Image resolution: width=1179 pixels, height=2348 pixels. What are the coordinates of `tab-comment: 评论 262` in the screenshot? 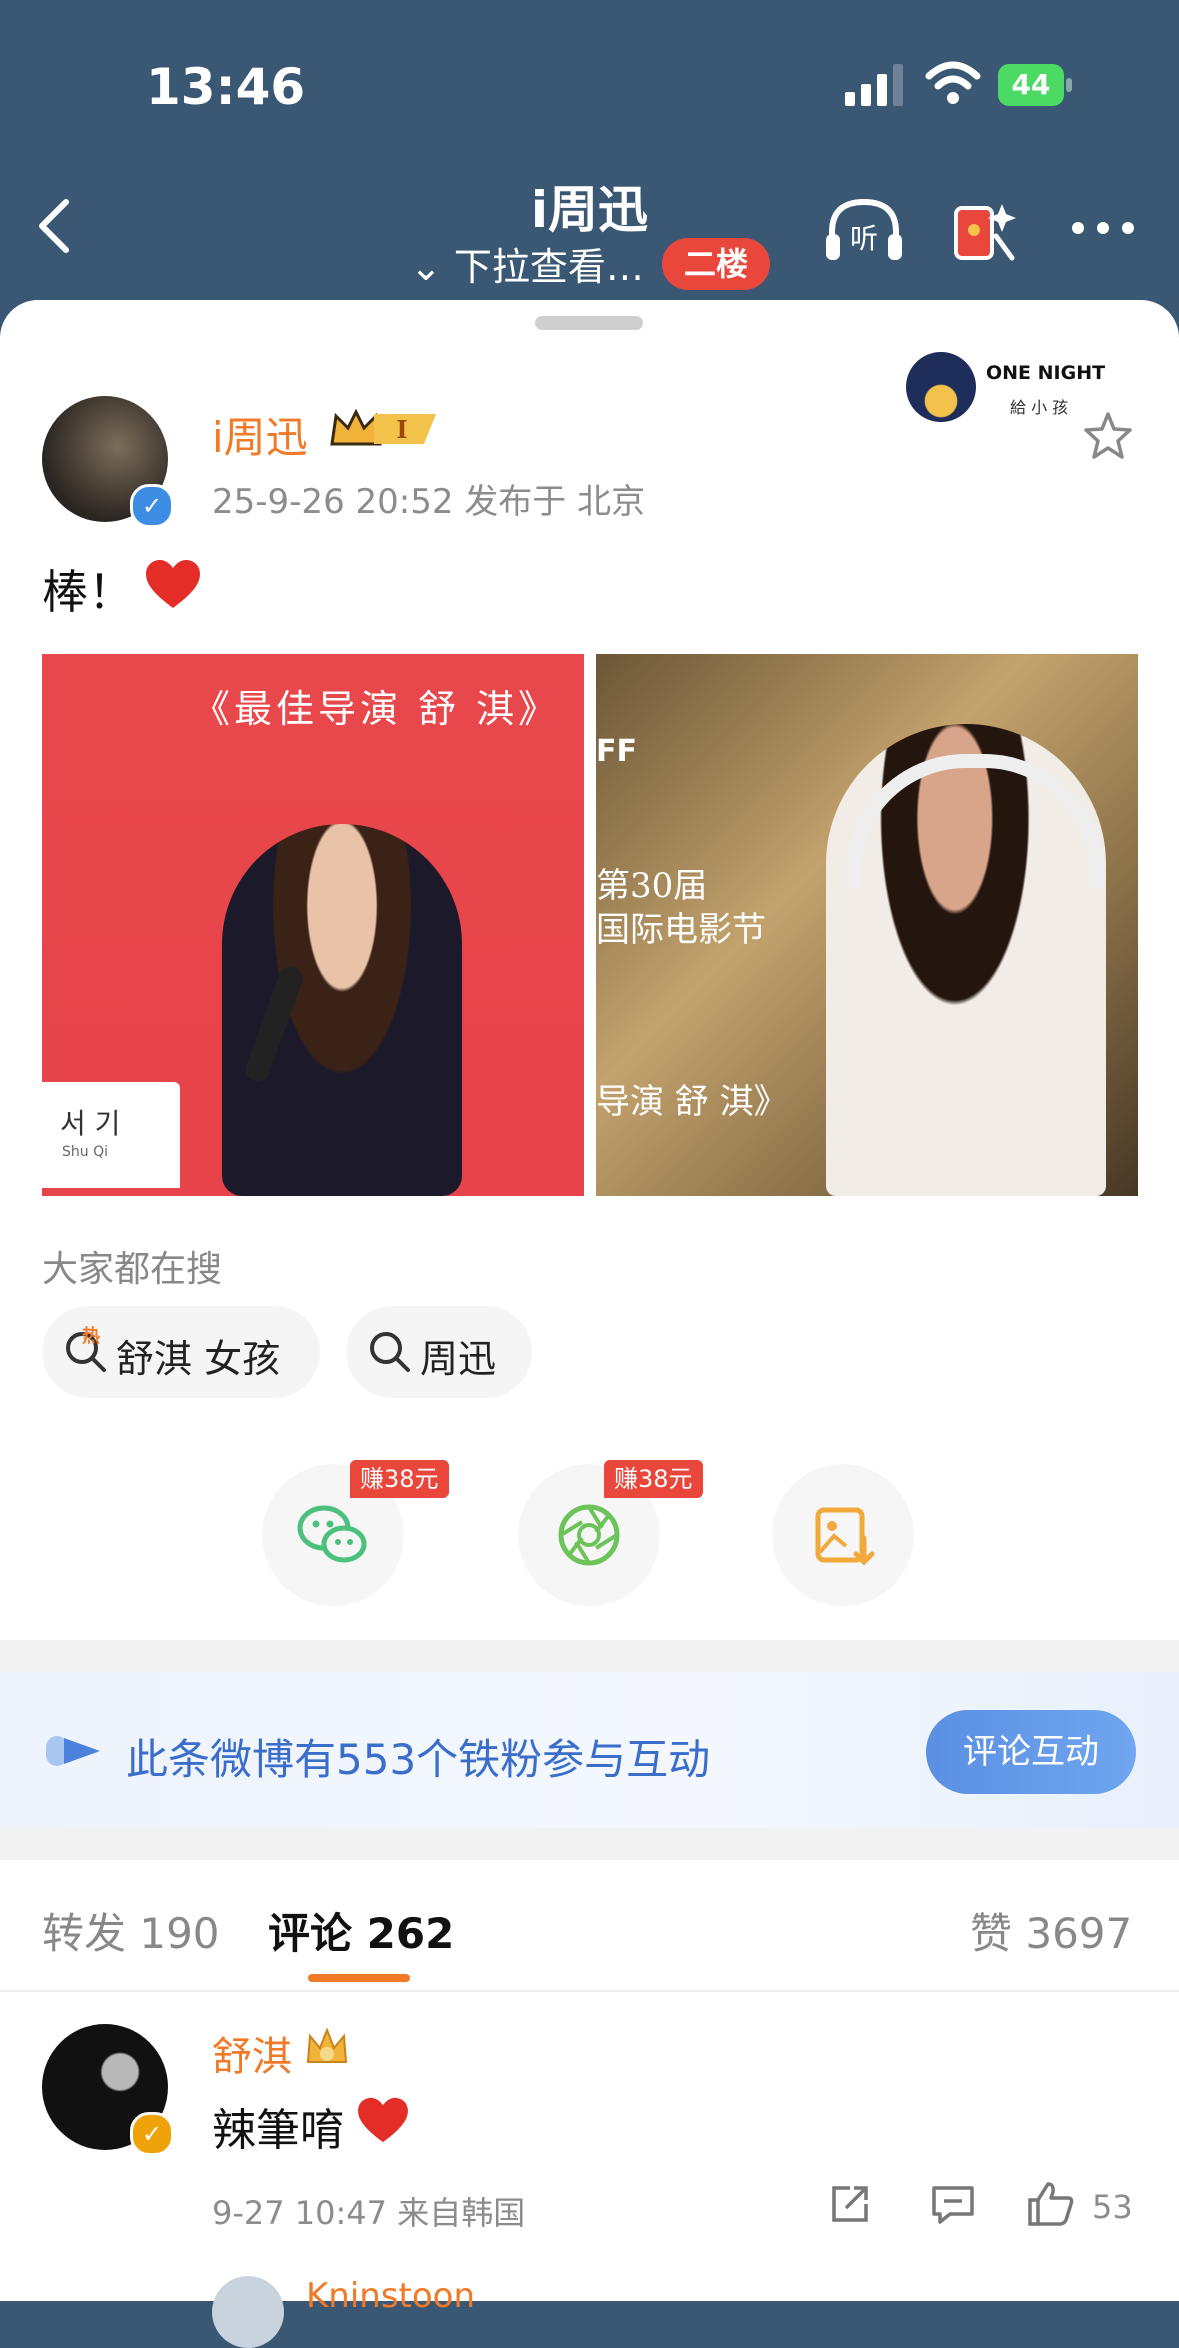 It's located at (361, 1930).